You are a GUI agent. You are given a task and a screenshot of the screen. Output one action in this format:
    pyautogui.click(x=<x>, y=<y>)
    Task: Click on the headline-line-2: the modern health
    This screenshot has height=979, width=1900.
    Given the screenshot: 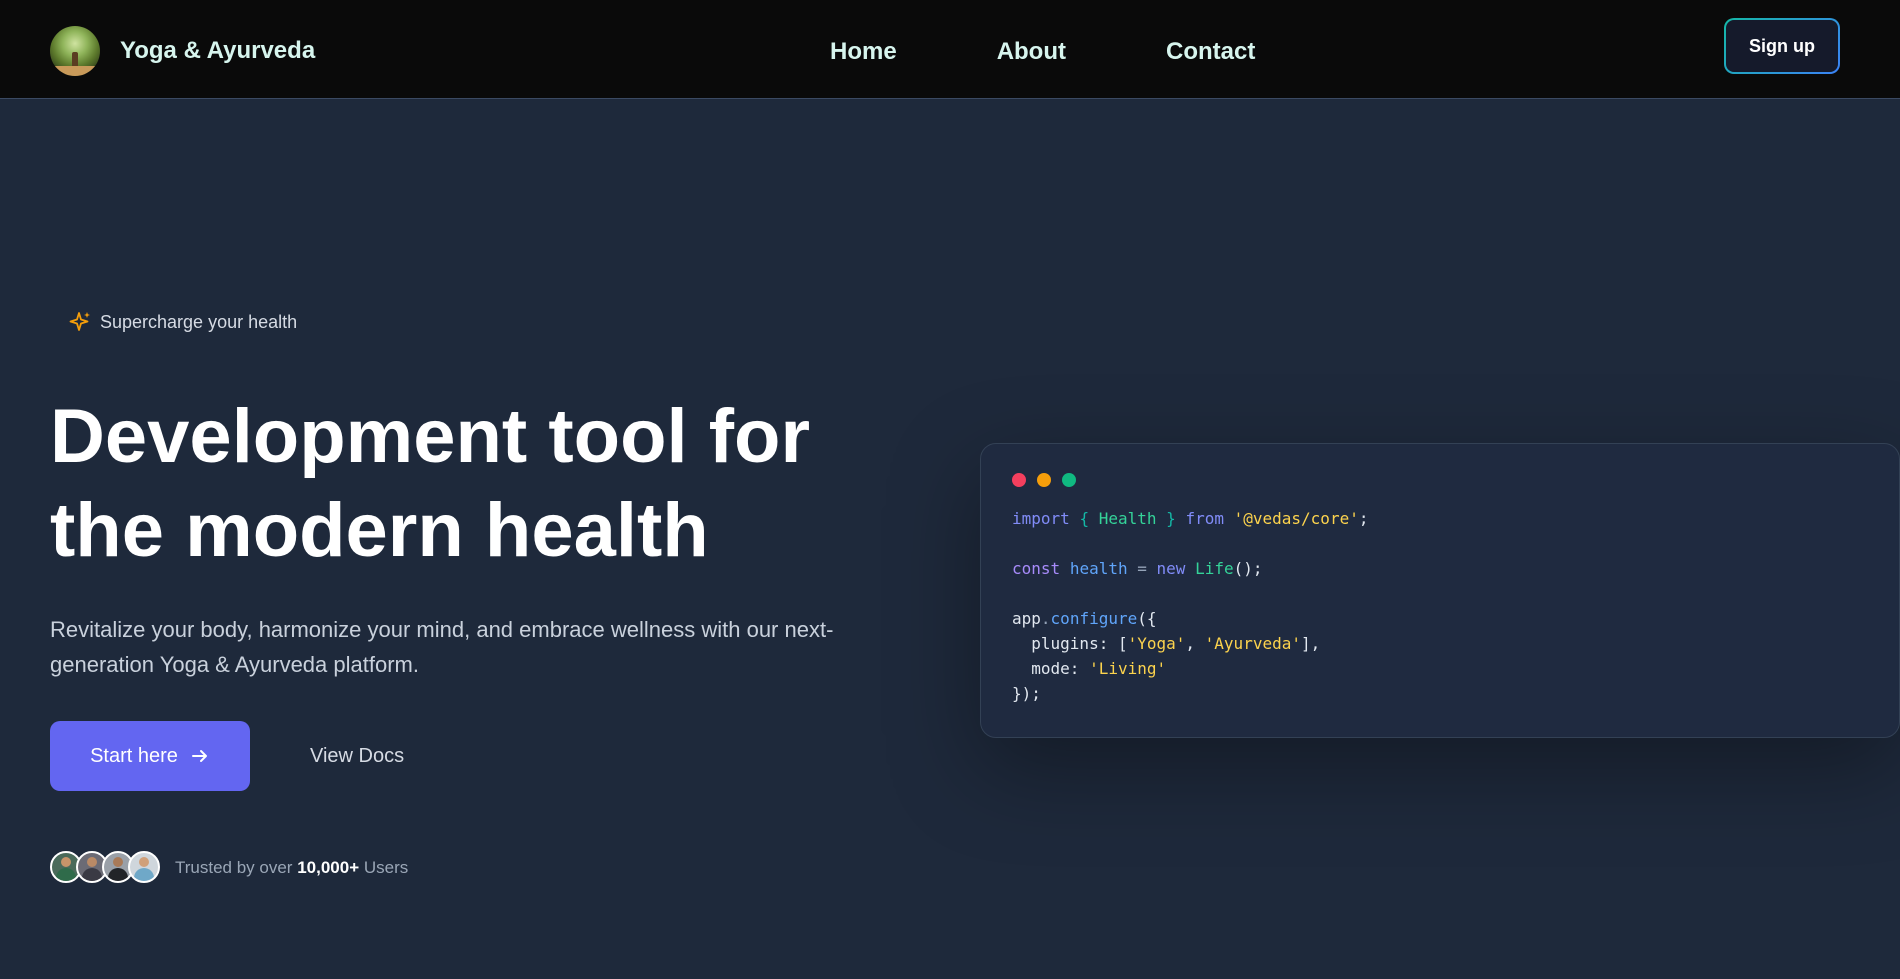 What is the action you would take?
    pyautogui.click(x=379, y=530)
    